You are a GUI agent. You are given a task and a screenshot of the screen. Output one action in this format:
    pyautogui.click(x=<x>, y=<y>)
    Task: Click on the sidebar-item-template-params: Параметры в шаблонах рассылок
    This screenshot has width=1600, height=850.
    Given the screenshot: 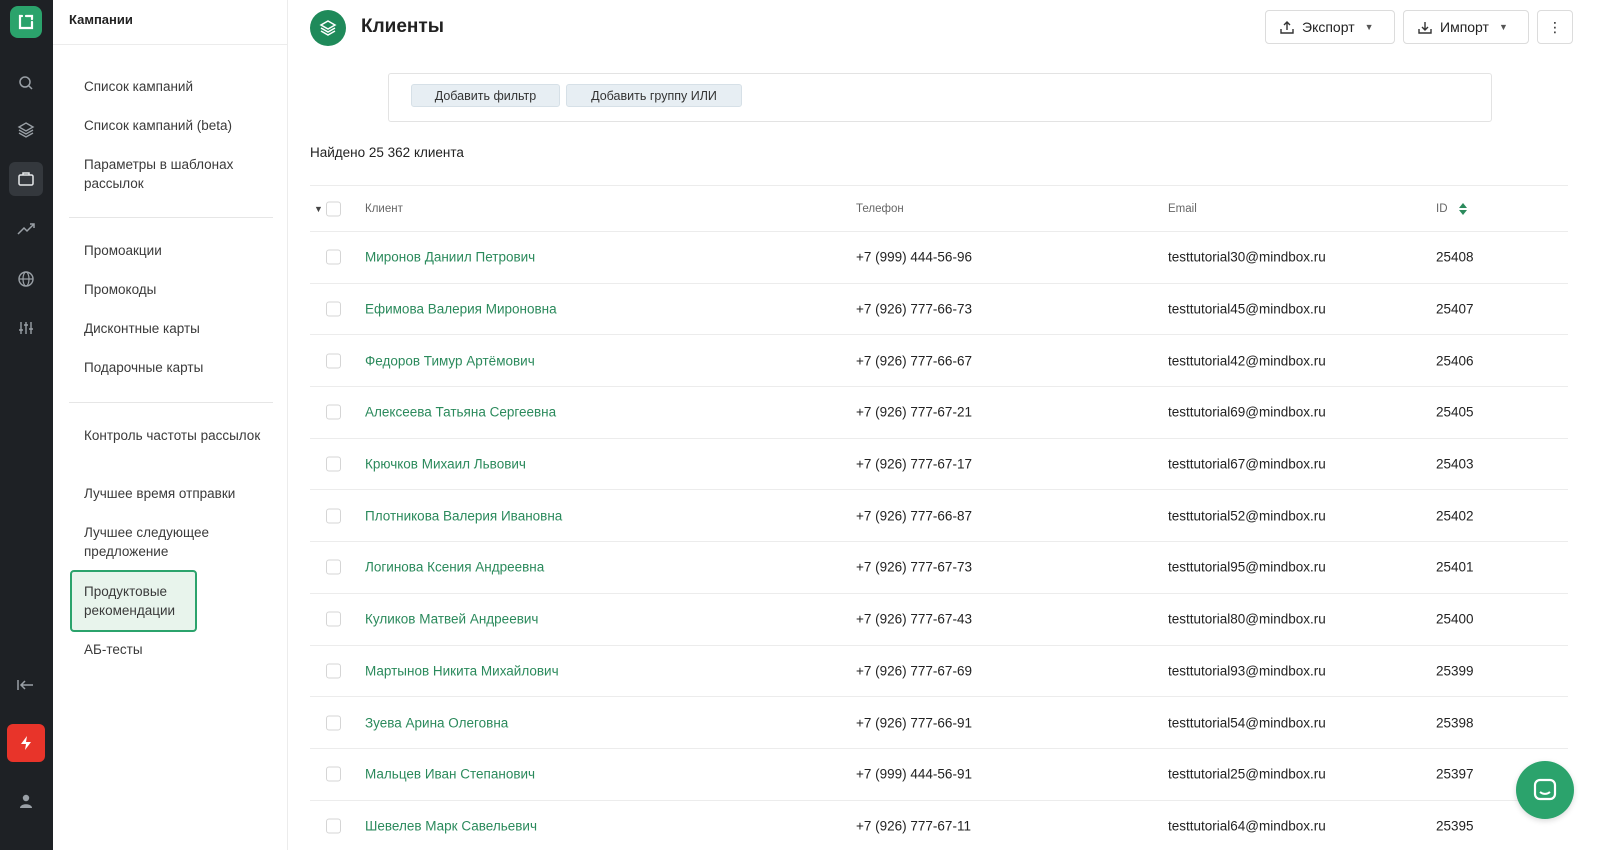 What is the action you would take?
    pyautogui.click(x=174, y=174)
    